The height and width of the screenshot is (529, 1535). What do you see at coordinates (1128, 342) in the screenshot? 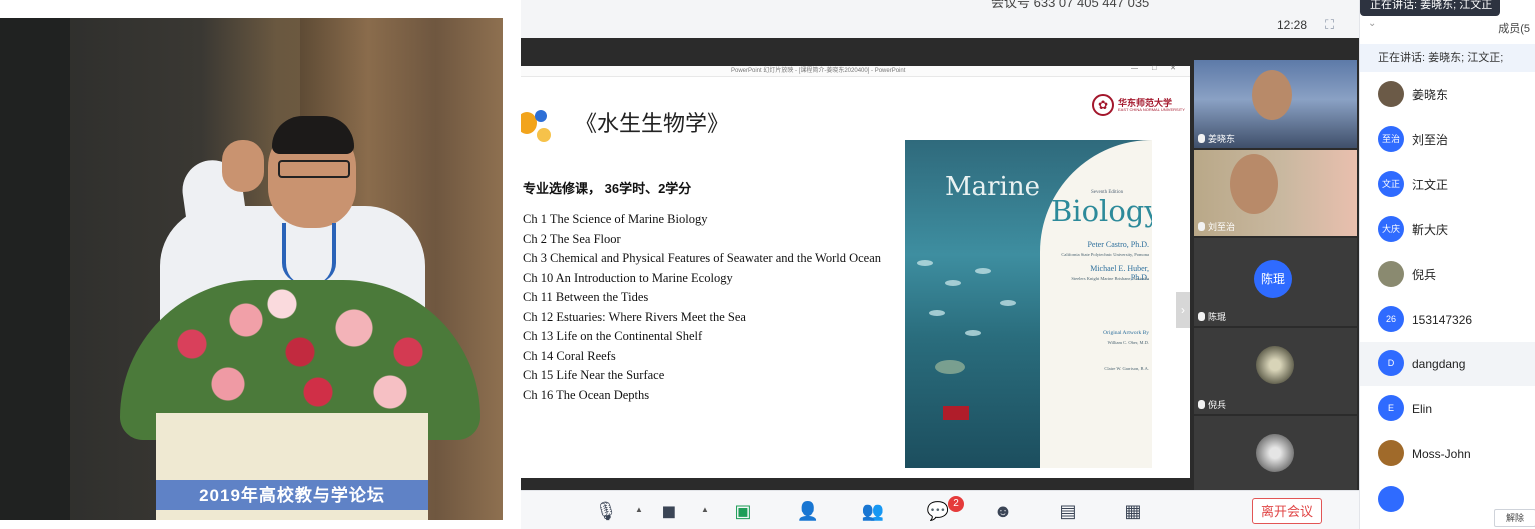
I see `book-artist-1: William C. Ober, M.D.` at bounding box center [1128, 342].